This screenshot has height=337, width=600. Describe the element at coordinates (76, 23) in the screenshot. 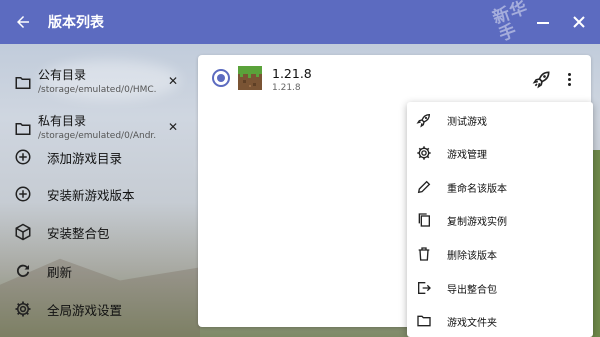

I see `page-title: 版本列表` at that location.